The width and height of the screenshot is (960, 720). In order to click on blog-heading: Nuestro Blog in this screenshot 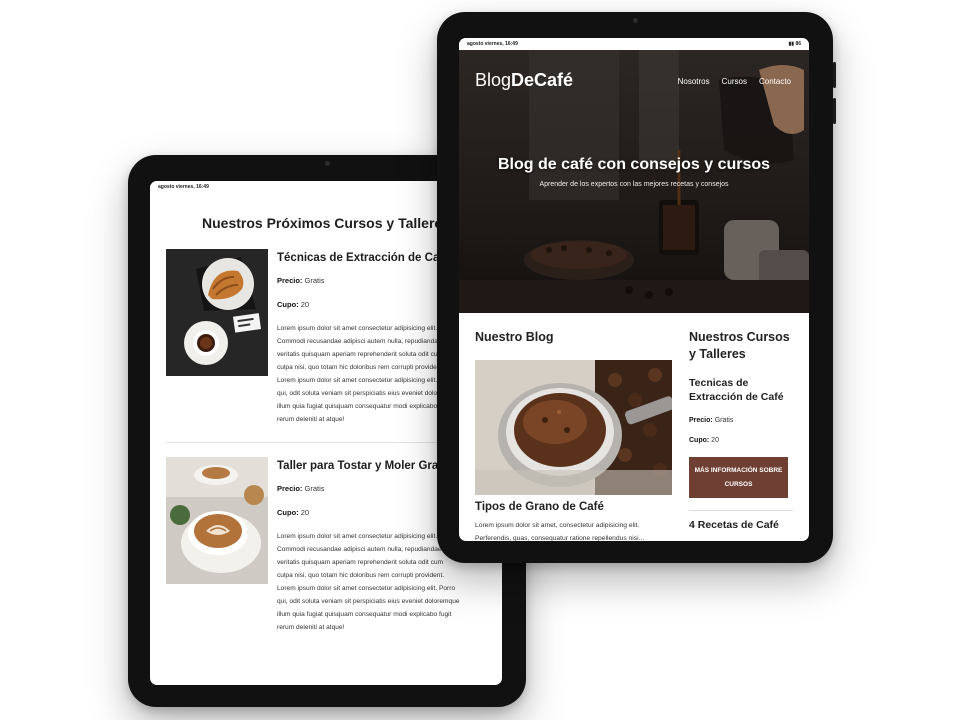, I will do `click(514, 337)`.